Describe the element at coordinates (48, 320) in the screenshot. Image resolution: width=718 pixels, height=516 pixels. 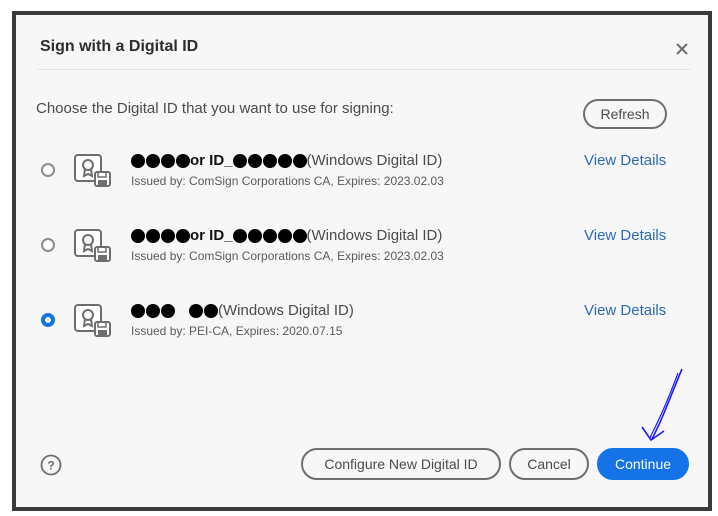
I see `digital-id-radio-checked` at that location.